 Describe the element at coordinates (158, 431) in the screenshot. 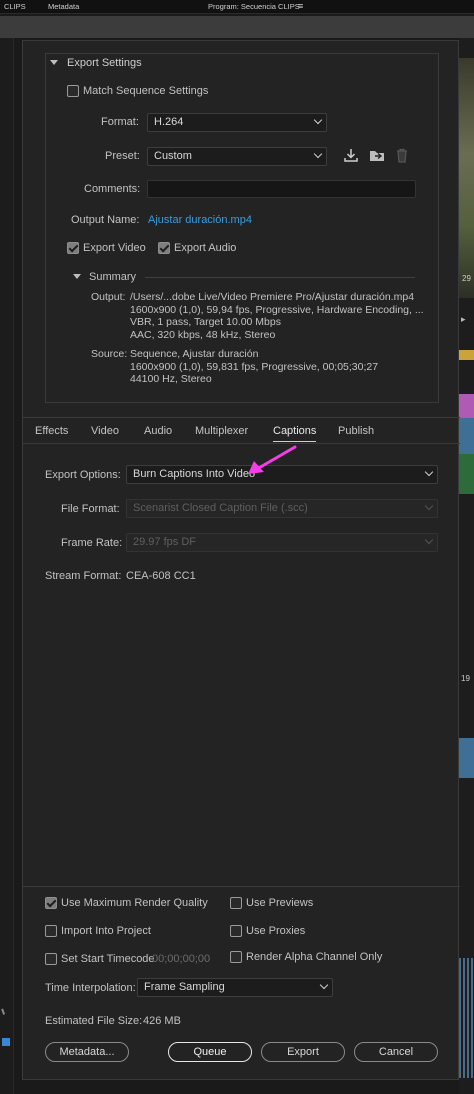

I see `tab-audio: Audio` at that location.